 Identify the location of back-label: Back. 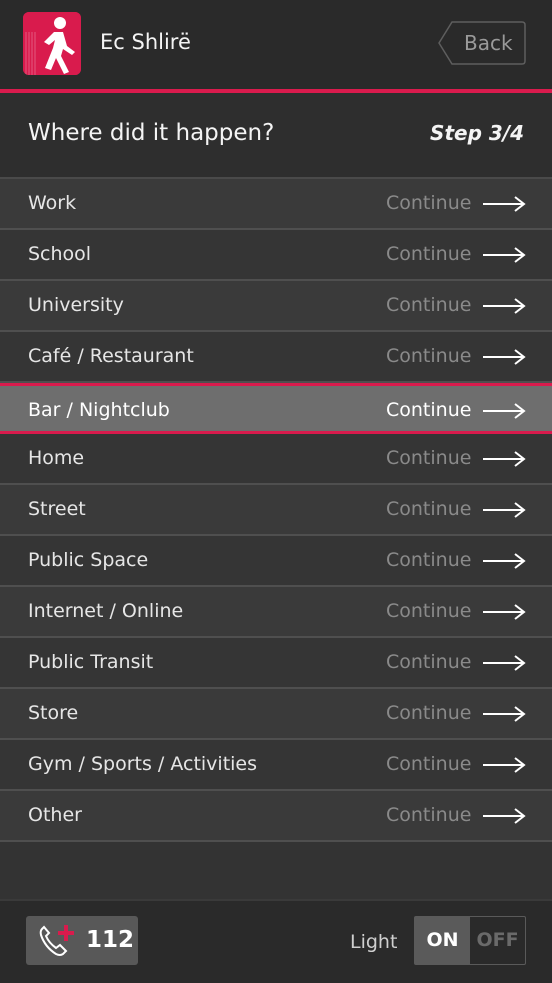
(488, 43).